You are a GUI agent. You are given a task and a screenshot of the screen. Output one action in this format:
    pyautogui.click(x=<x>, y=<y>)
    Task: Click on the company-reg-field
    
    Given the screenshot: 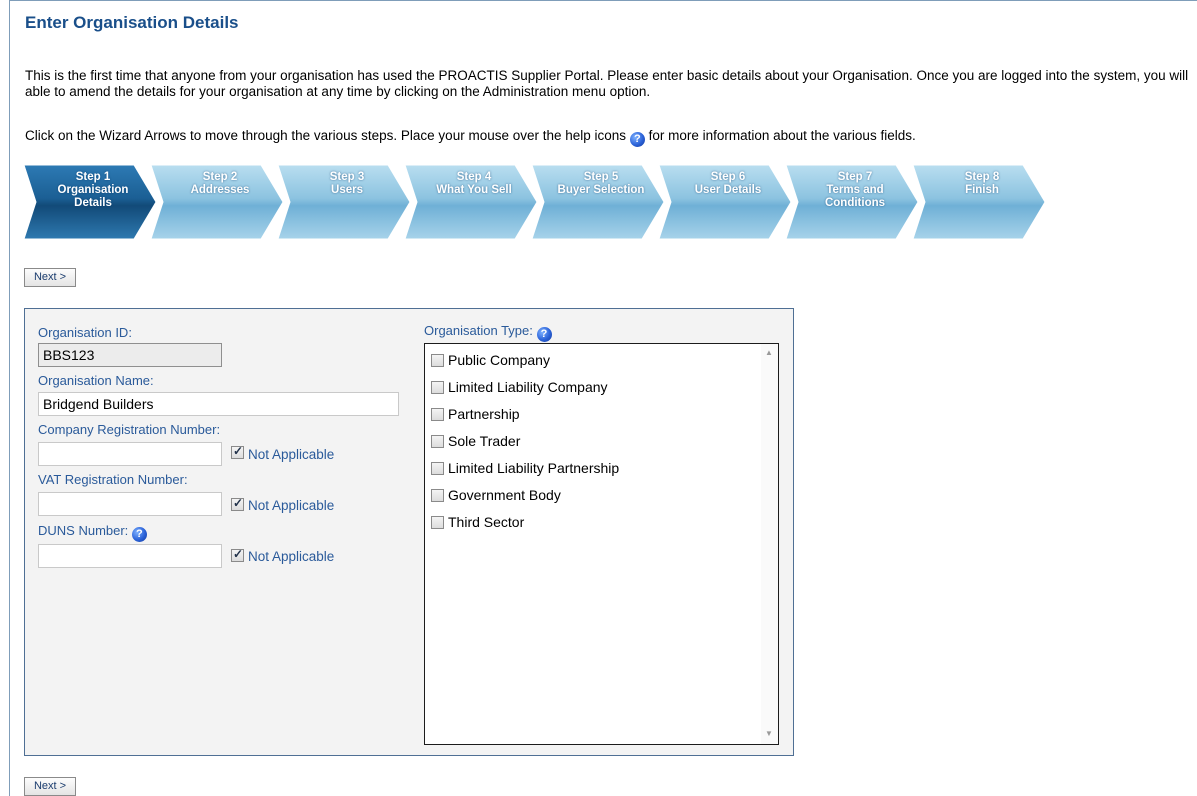 What is the action you would take?
    pyautogui.click(x=130, y=454)
    